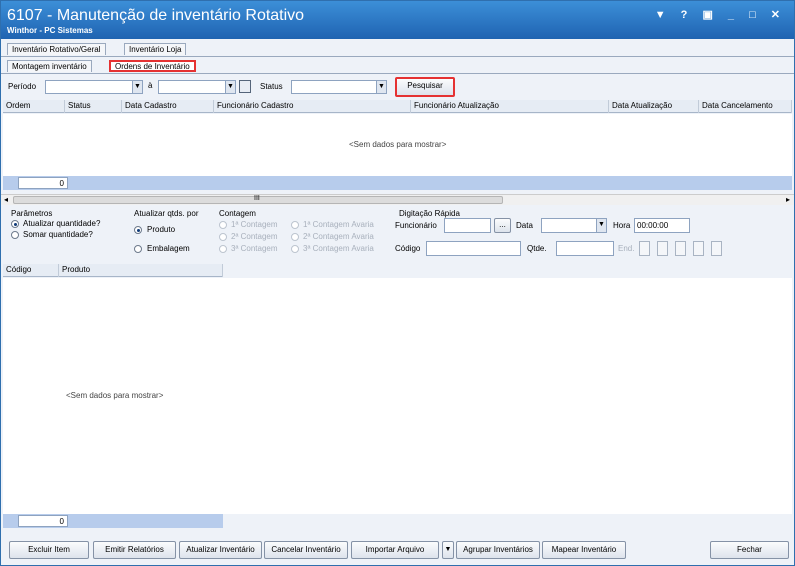 The width and height of the screenshot is (795, 566). What do you see at coordinates (295, 237) in the screenshot?
I see `contagem-2-avaria-radio` at bounding box center [295, 237].